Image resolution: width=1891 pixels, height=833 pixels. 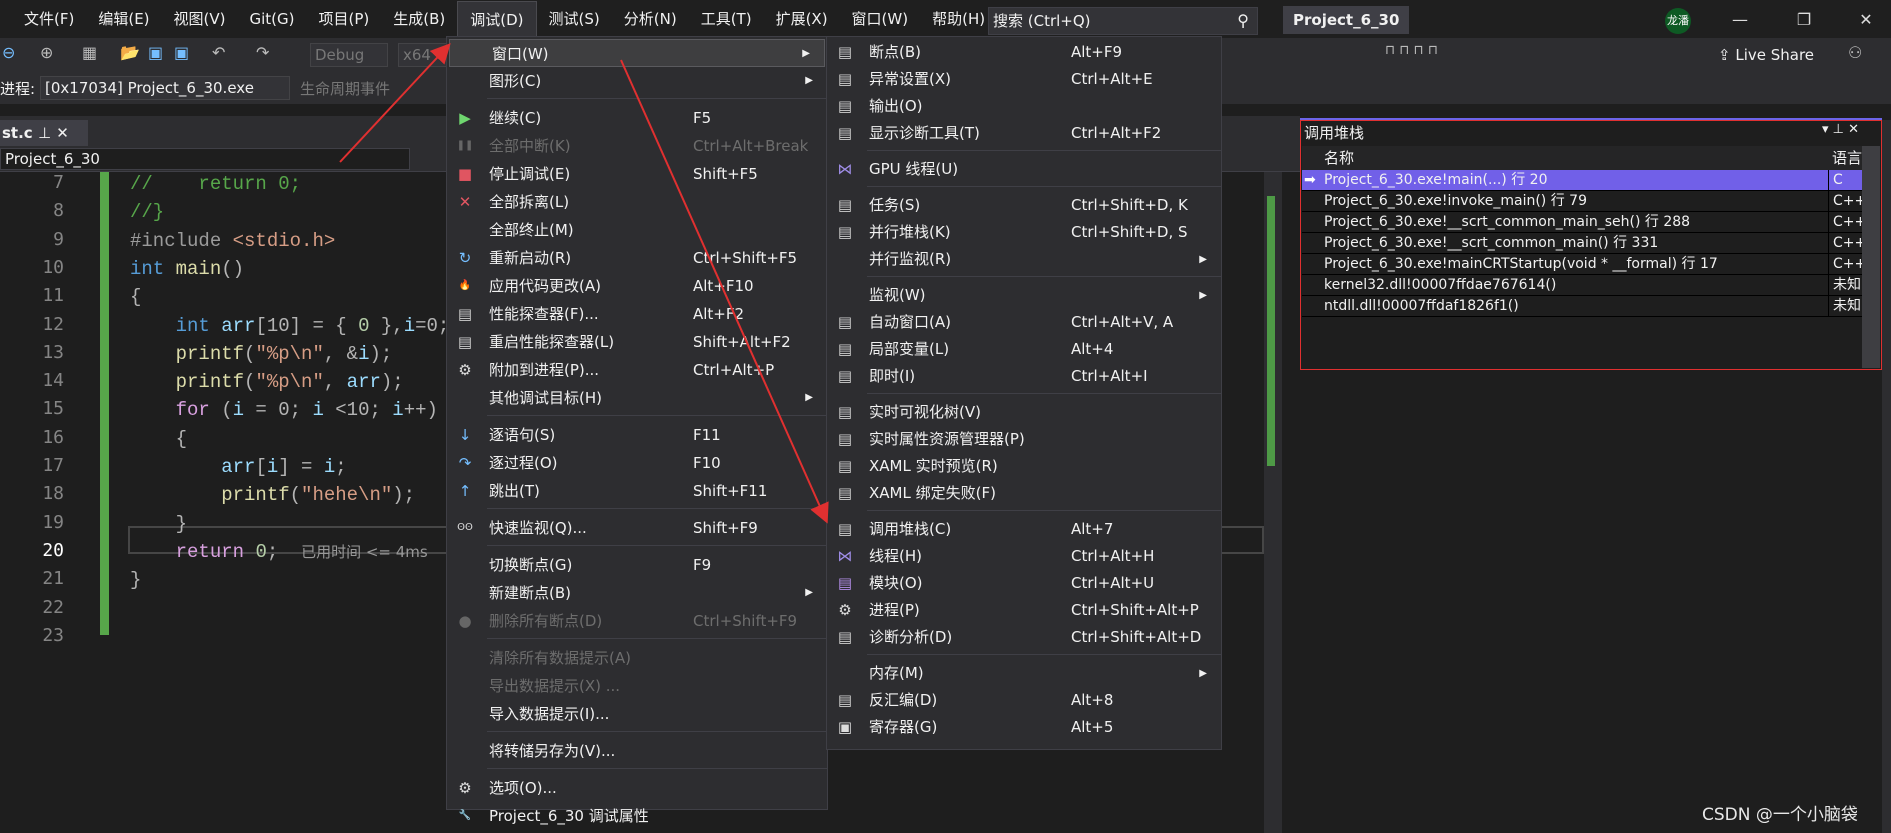 I want to click on arrow-to-call-stack, so click(x=724, y=291).